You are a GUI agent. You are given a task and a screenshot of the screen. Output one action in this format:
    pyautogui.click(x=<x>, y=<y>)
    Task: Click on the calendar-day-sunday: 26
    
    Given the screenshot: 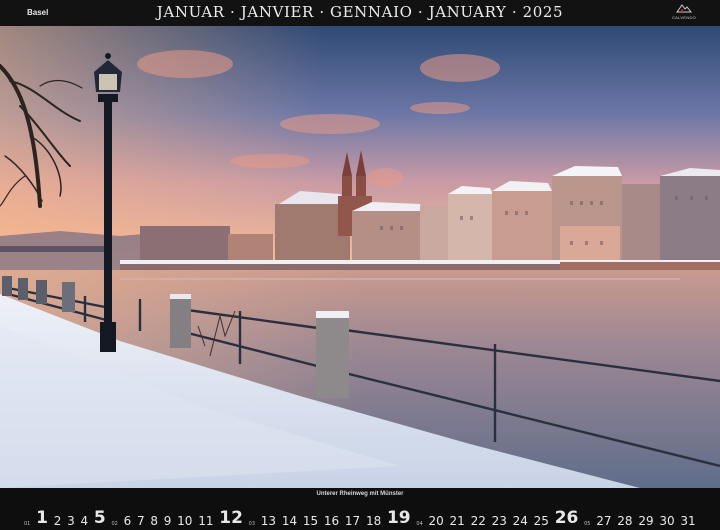 What is the action you would take?
    pyautogui.click(x=566, y=518)
    